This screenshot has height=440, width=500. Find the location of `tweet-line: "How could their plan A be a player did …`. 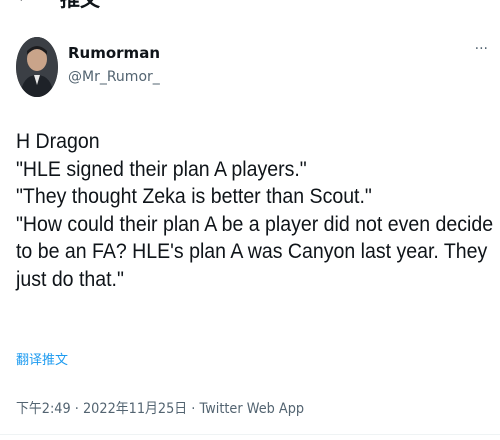

tweet-line: "How could their plan A be a player did … is located at coordinates (255, 224).